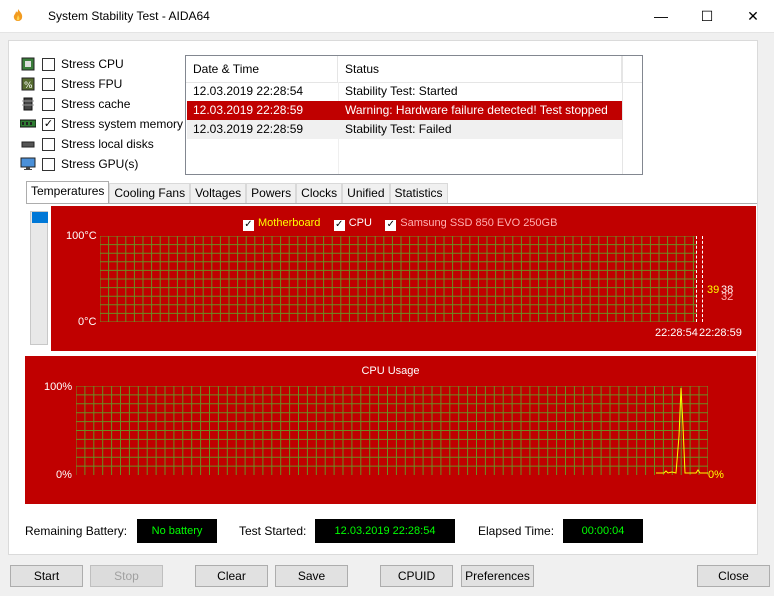  Describe the element at coordinates (271, 193) in the screenshot. I see `tab-powers: Powers` at that location.